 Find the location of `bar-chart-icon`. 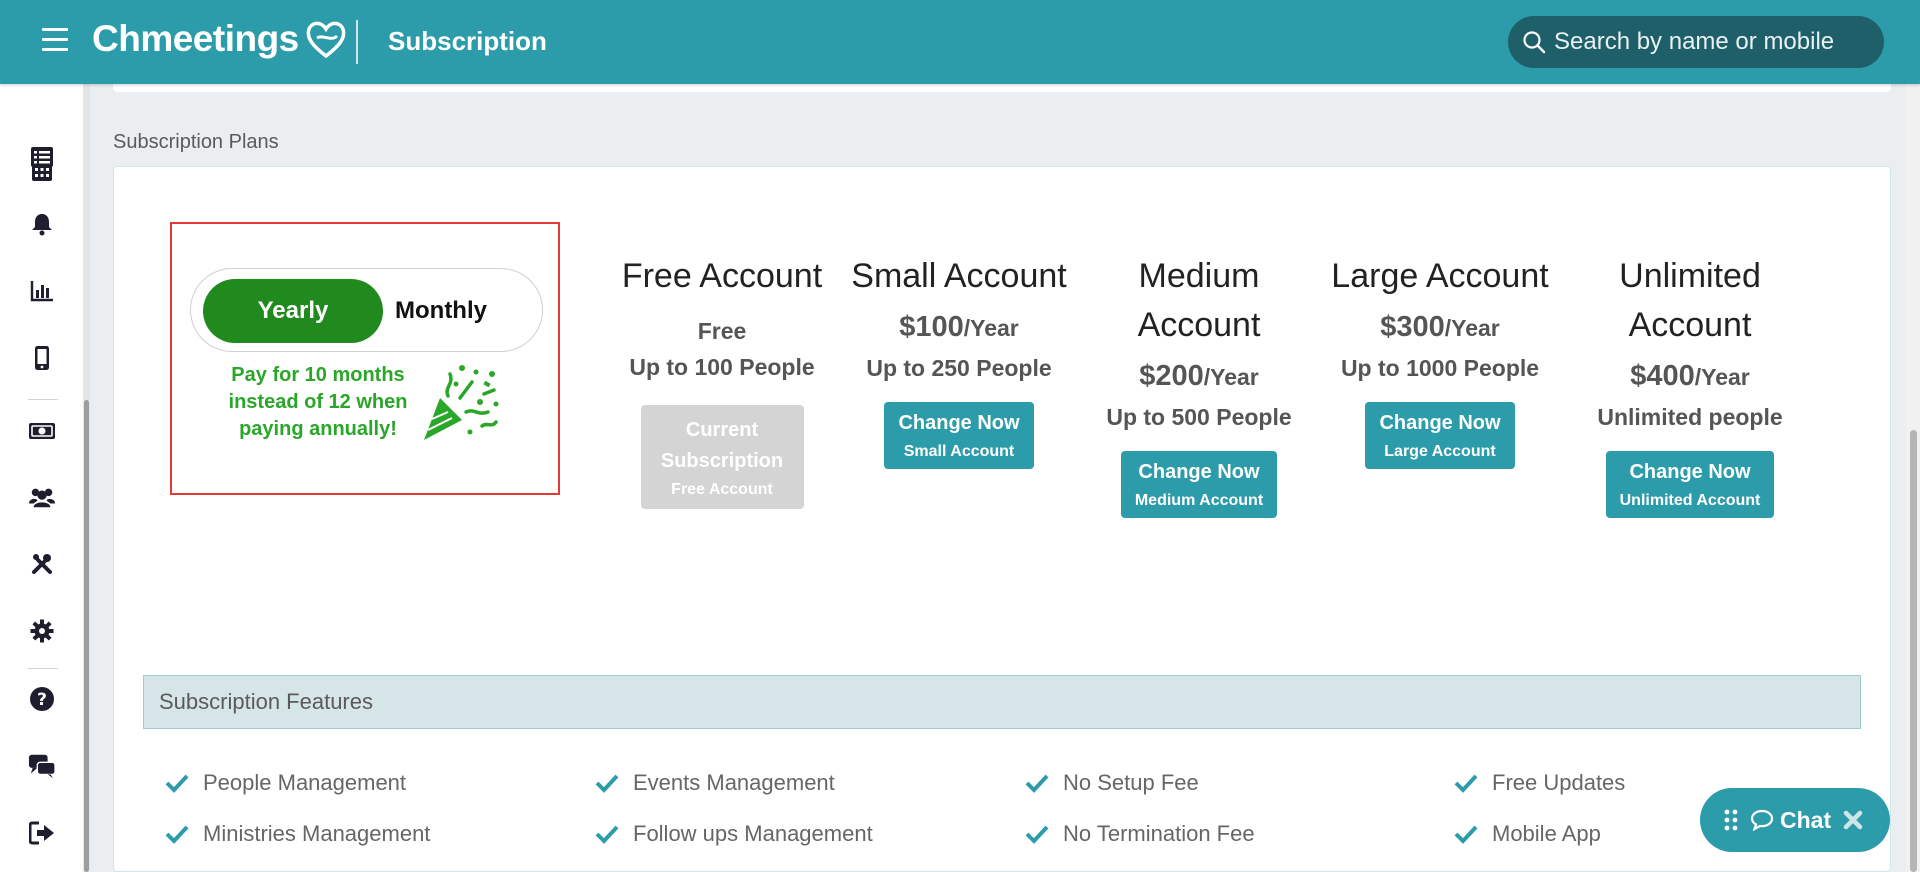

bar-chart-icon is located at coordinates (42, 291).